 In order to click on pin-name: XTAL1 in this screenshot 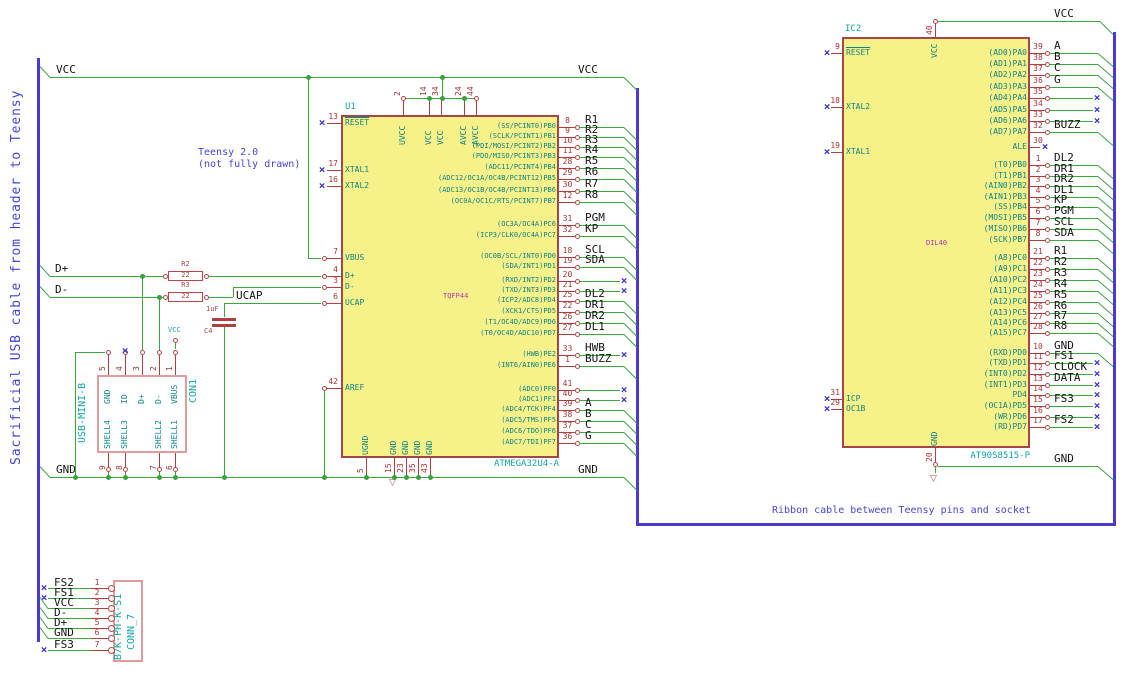, I will do `click(357, 169)`.